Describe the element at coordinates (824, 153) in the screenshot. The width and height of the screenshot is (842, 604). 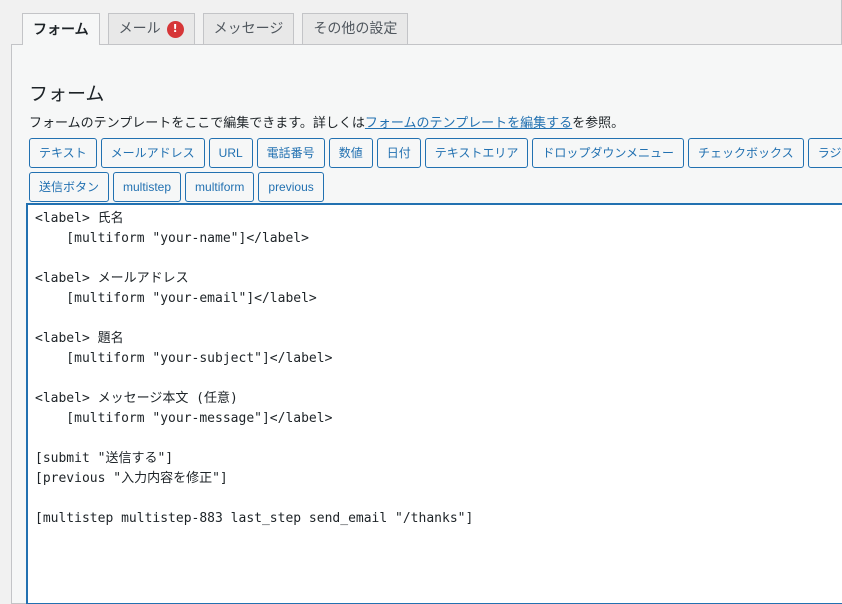
I see `tag-button-radio: ラジオボ` at that location.